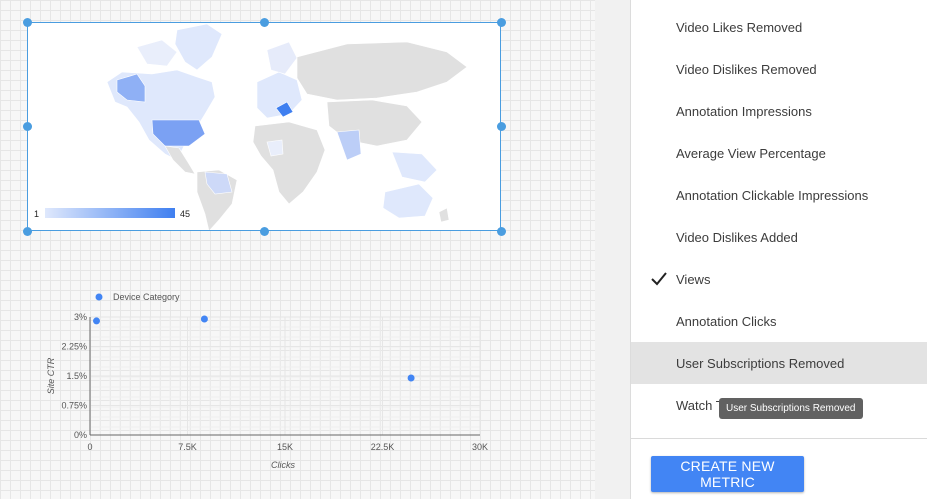 The height and width of the screenshot is (499, 927). Describe the element at coordinates (383, 447) in the screenshot. I see `x-tick-label: 22.5K` at that location.